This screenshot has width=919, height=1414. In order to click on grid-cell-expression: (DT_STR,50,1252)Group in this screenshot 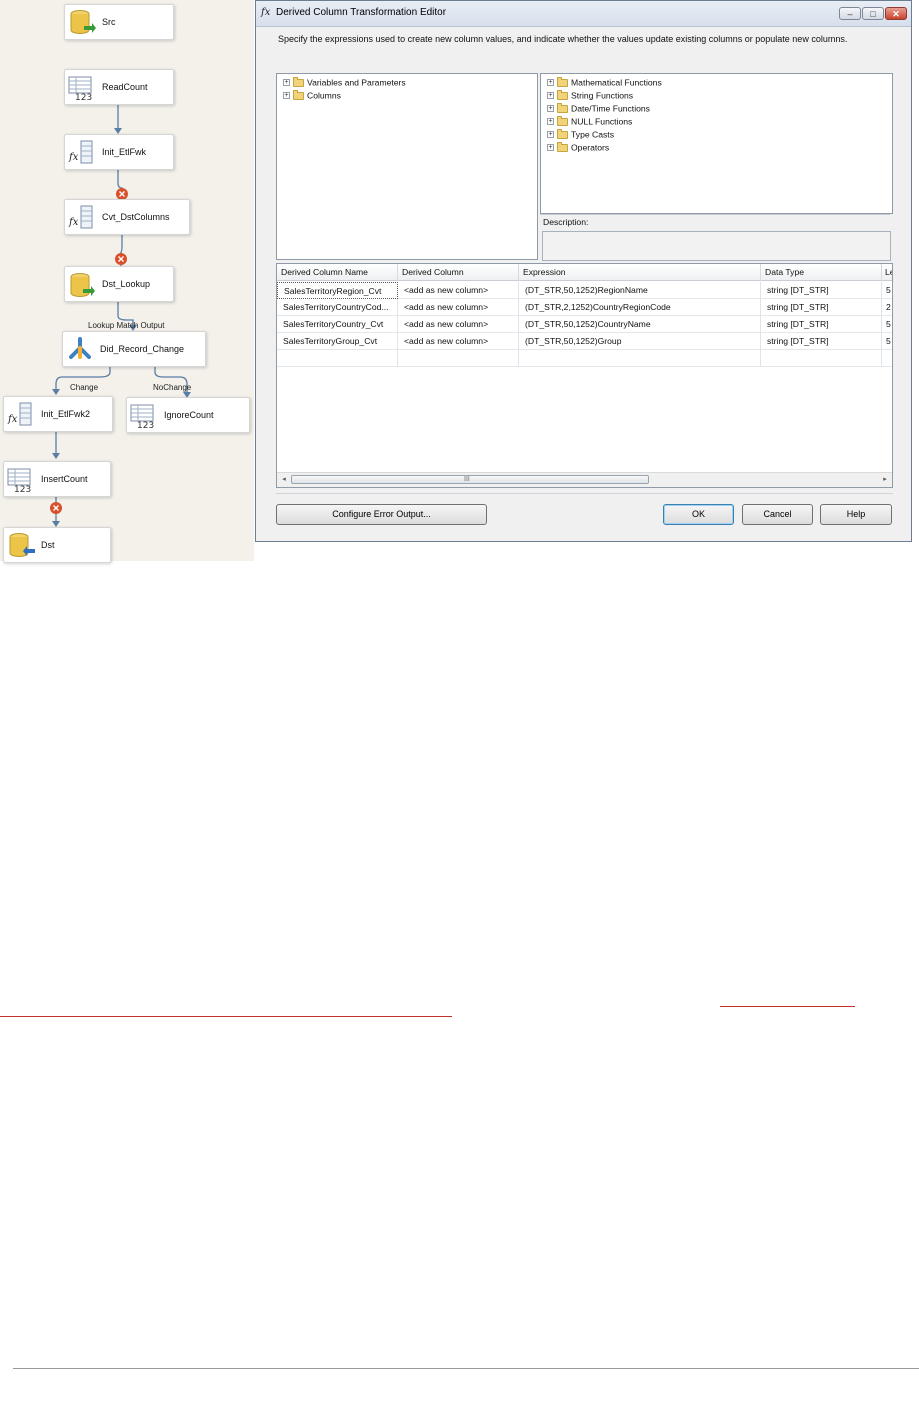, I will do `click(640, 341)`.